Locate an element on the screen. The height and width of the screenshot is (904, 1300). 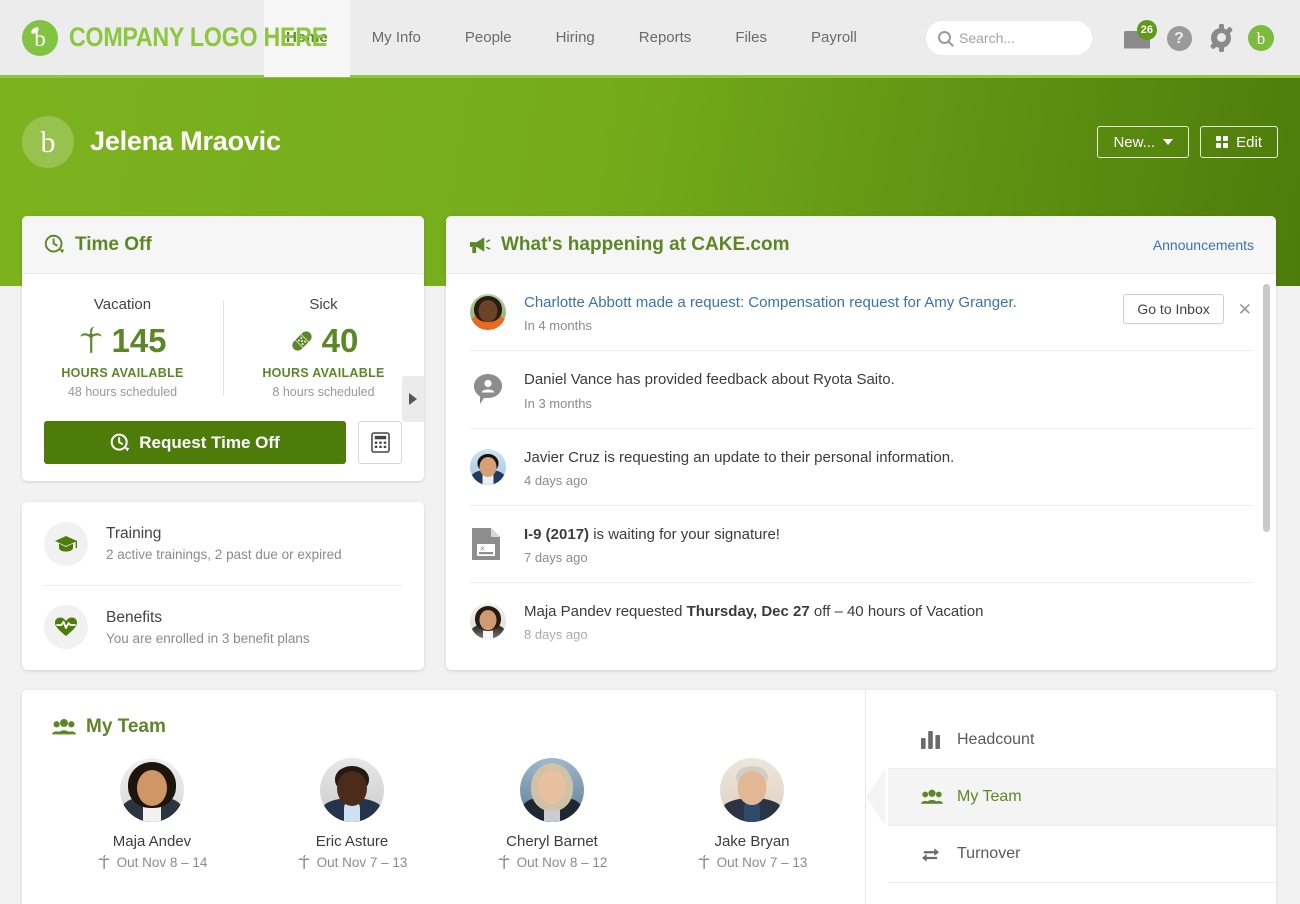
feed-item-time: 4 days ago is located at coordinates (556, 480).